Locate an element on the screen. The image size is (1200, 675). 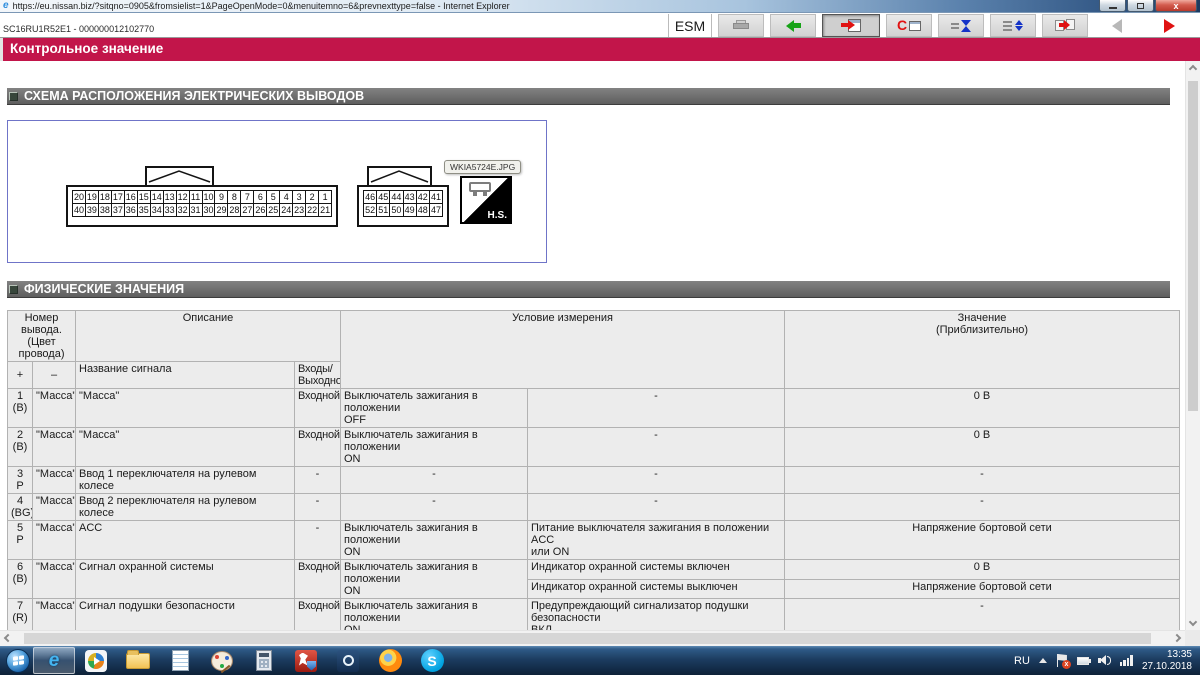
pin-3: 3 is located at coordinates (299, 197).